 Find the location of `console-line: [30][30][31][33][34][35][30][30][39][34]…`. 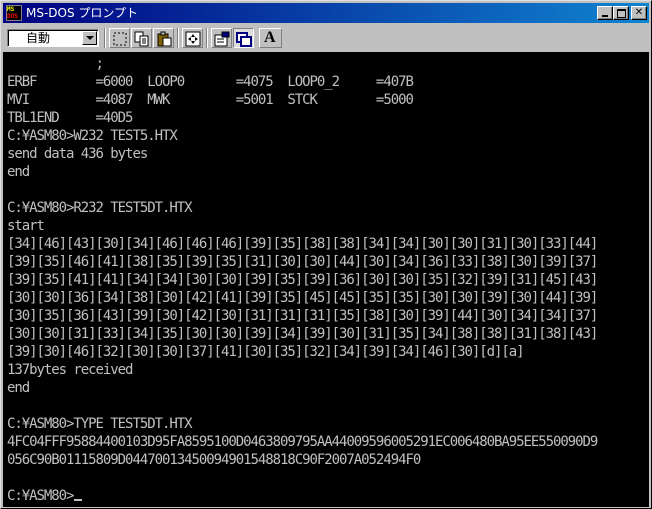

console-line: [30][30][31][33][34][35][30][30][39][34]… is located at coordinates (302, 334).